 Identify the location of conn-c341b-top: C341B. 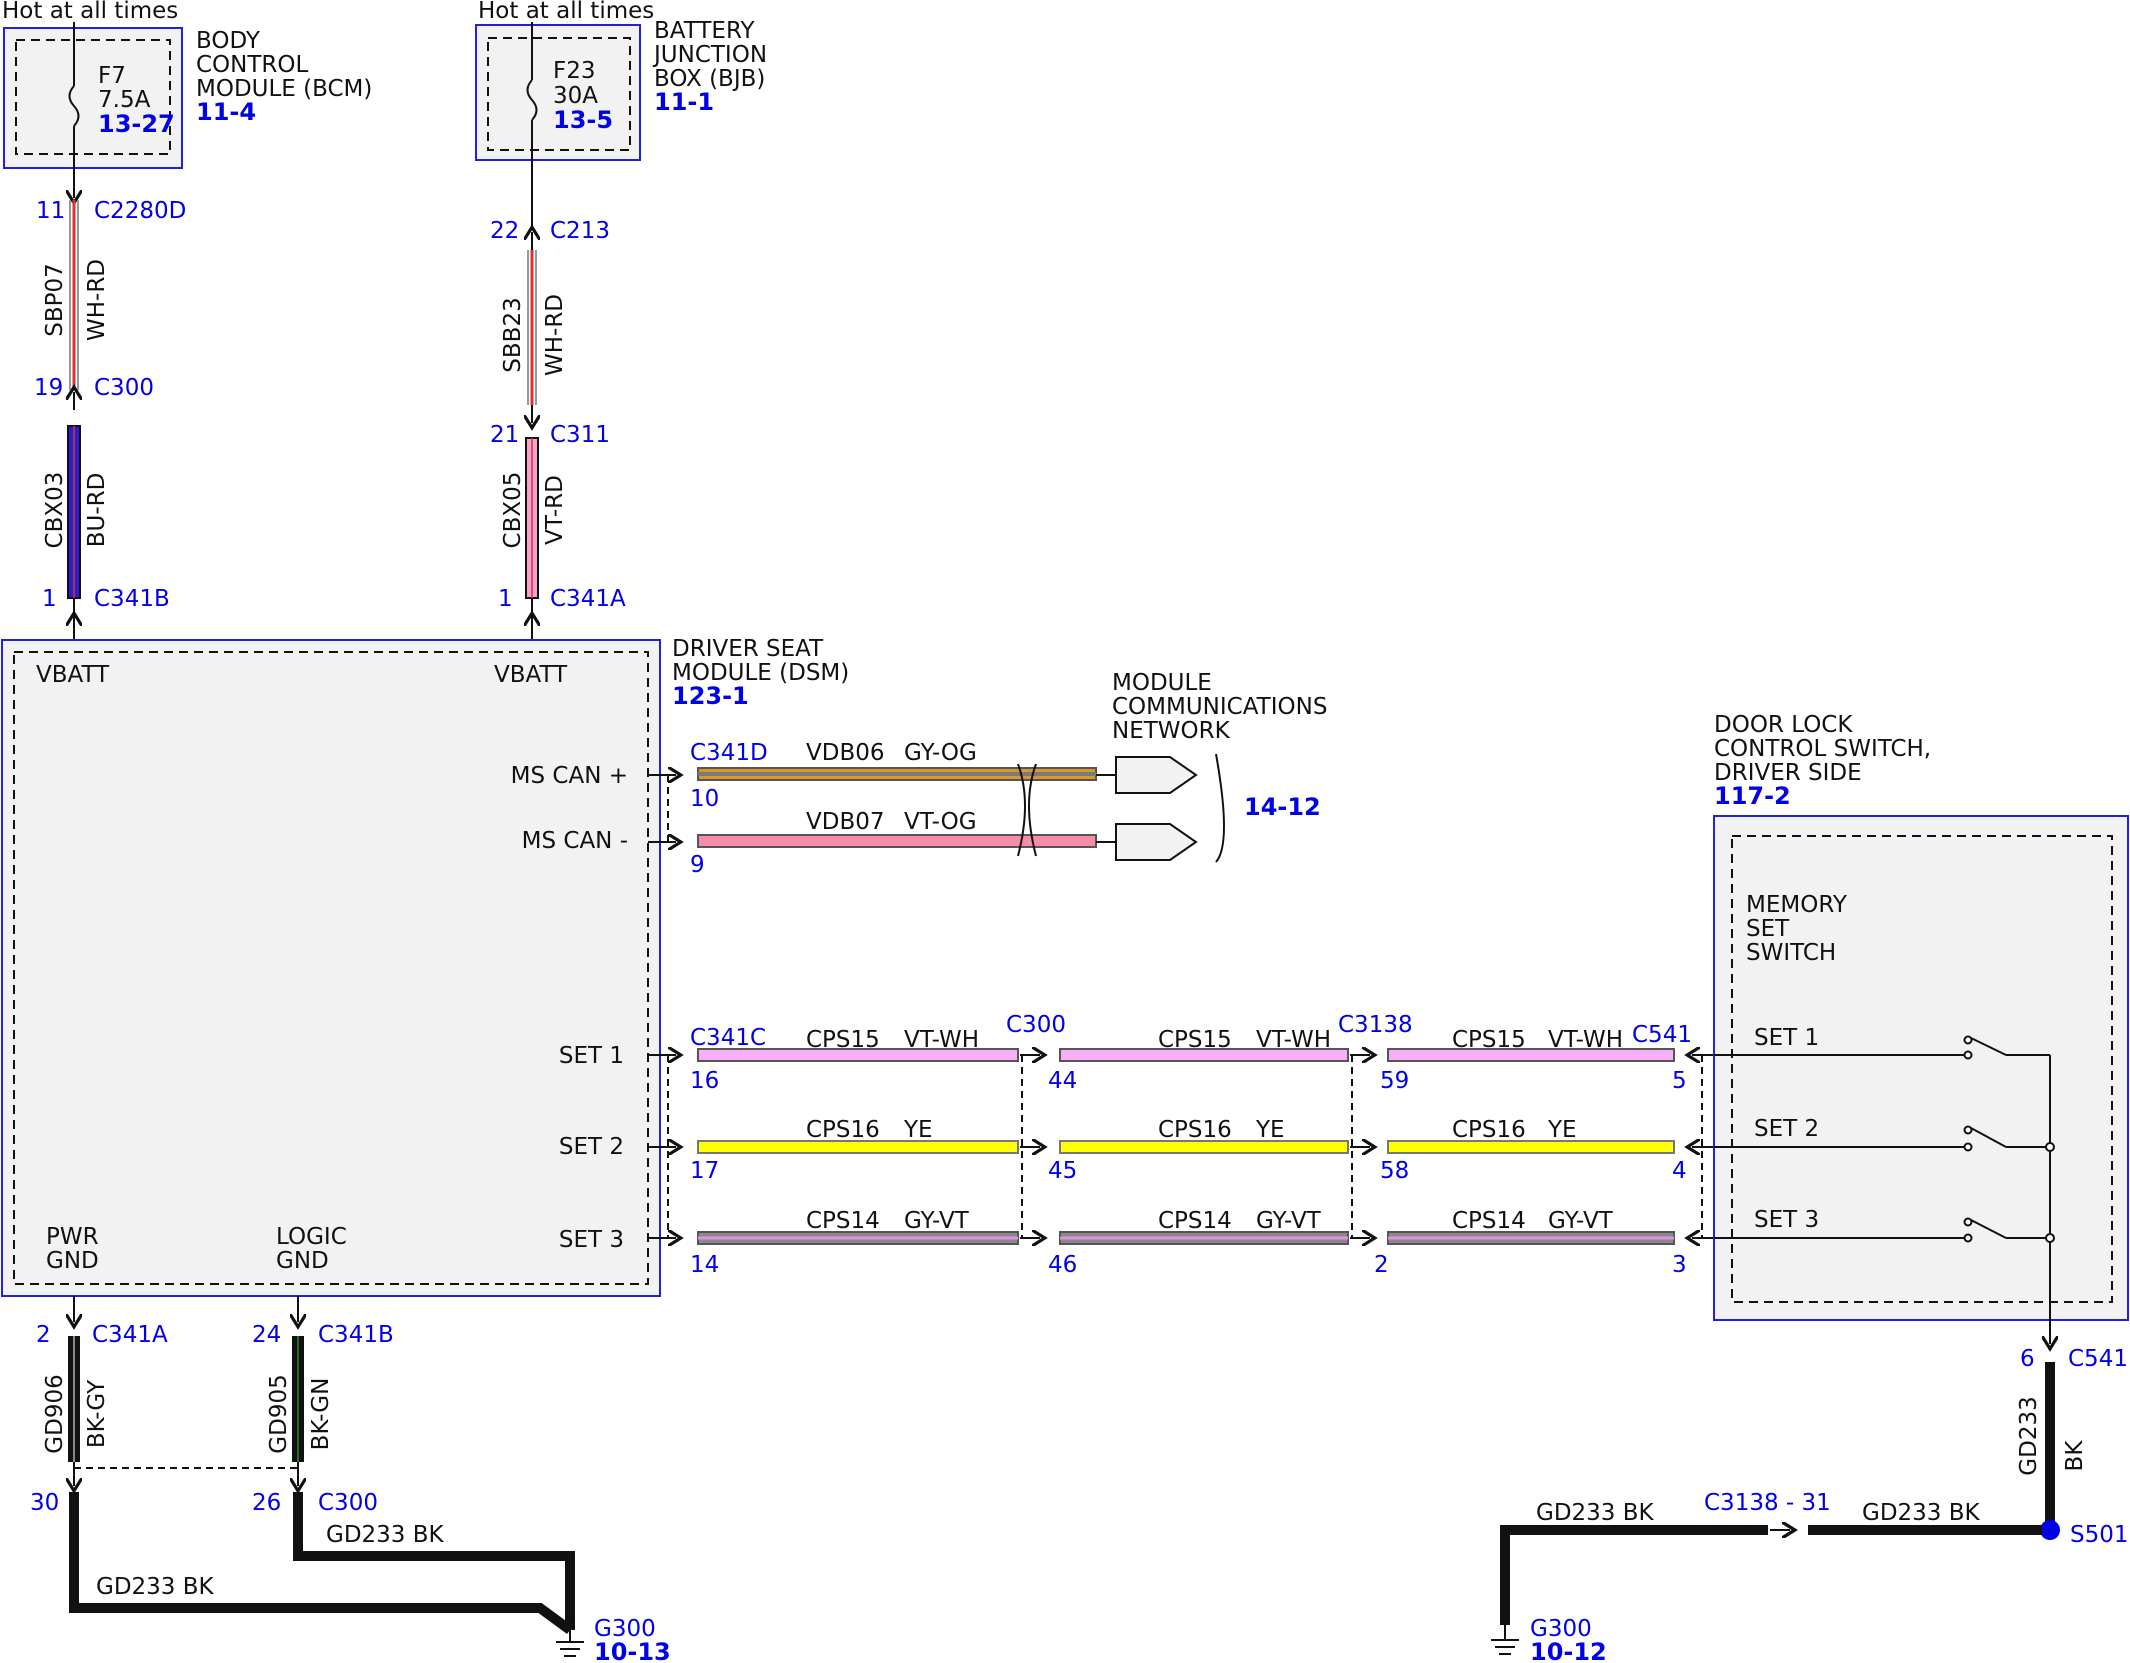
(132, 599).